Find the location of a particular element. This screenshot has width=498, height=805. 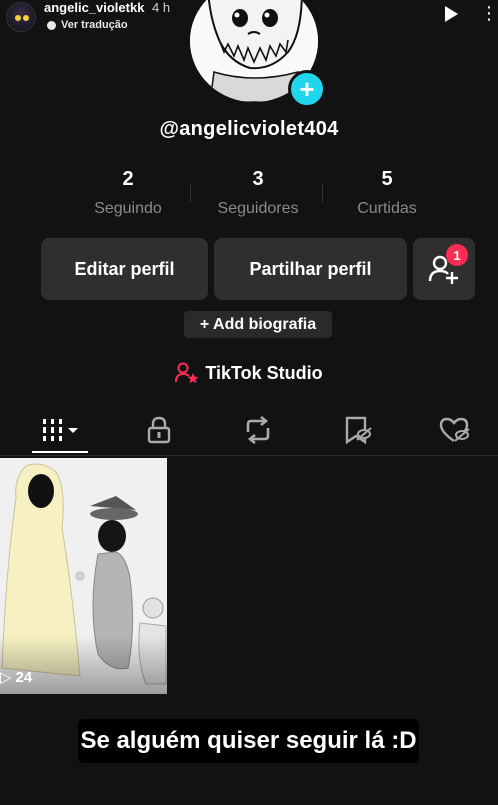

more-icon: ⋮ is located at coordinates (489, 13).